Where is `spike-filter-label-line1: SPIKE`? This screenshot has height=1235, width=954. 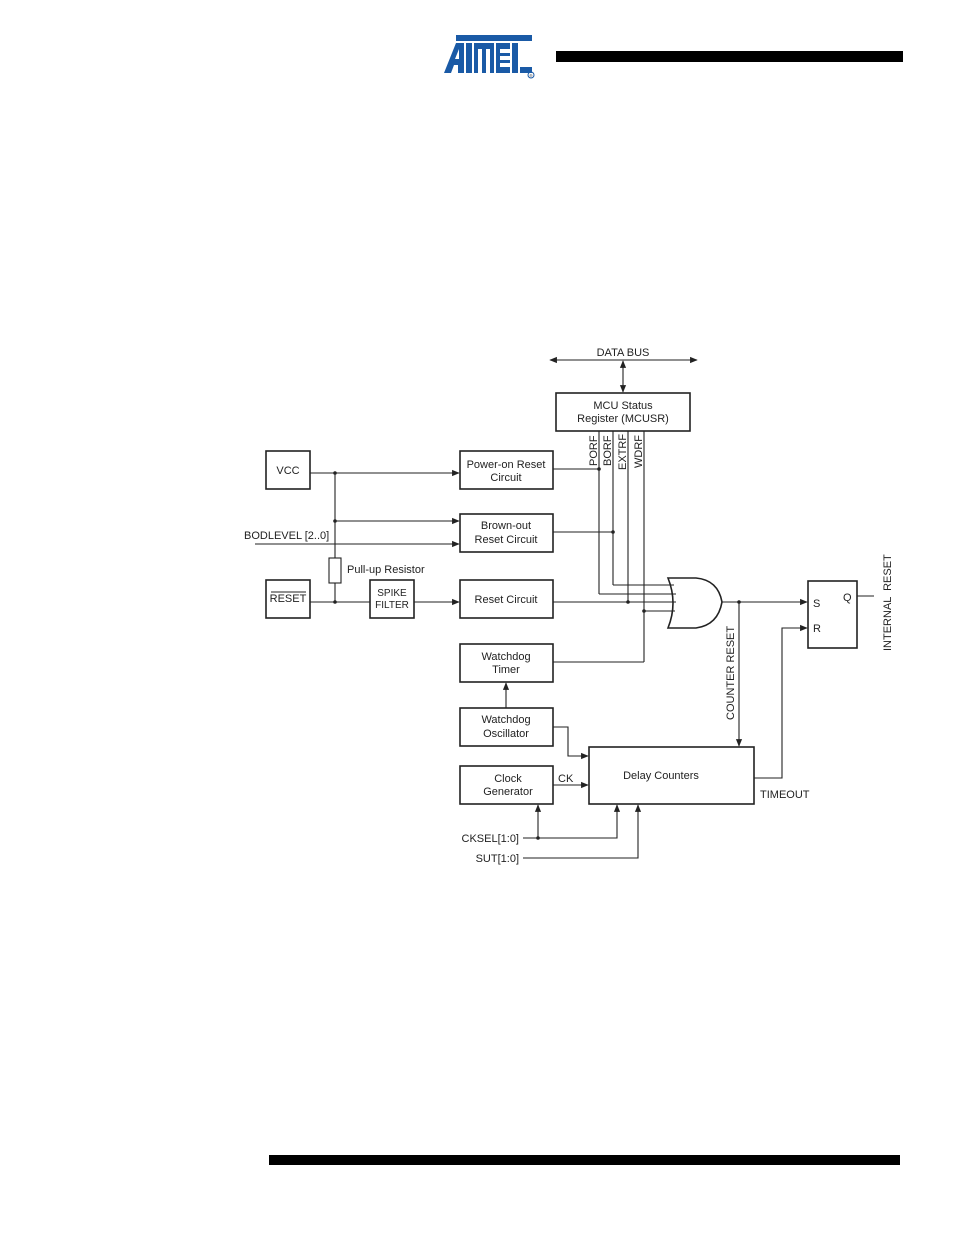 spike-filter-label-line1: SPIKE is located at coordinates (392, 593).